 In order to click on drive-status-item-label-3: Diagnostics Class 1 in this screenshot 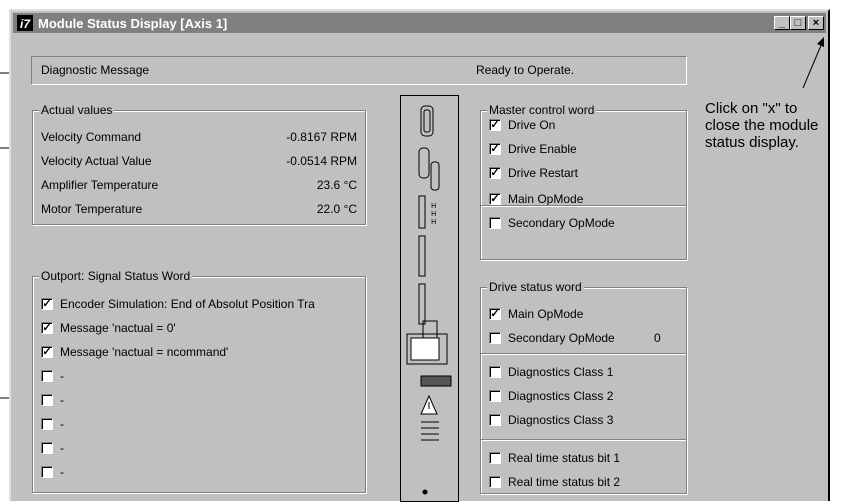, I will do `click(561, 372)`.